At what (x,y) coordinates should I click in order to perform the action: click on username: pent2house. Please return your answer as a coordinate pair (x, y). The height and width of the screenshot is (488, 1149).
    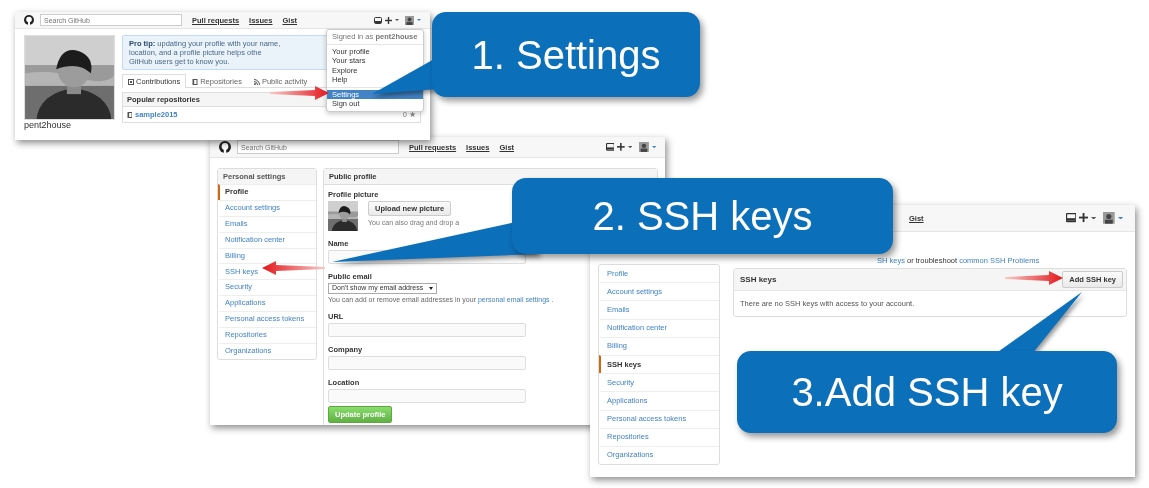
    Looking at the image, I should click on (48, 125).